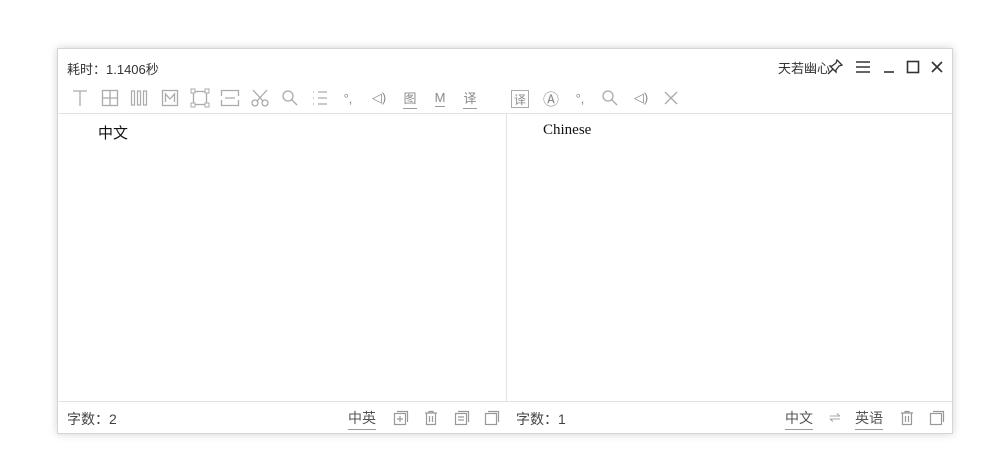  What do you see at coordinates (401, 418) in the screenshot?
I see `add-icon` at bounding box center [401, 418].